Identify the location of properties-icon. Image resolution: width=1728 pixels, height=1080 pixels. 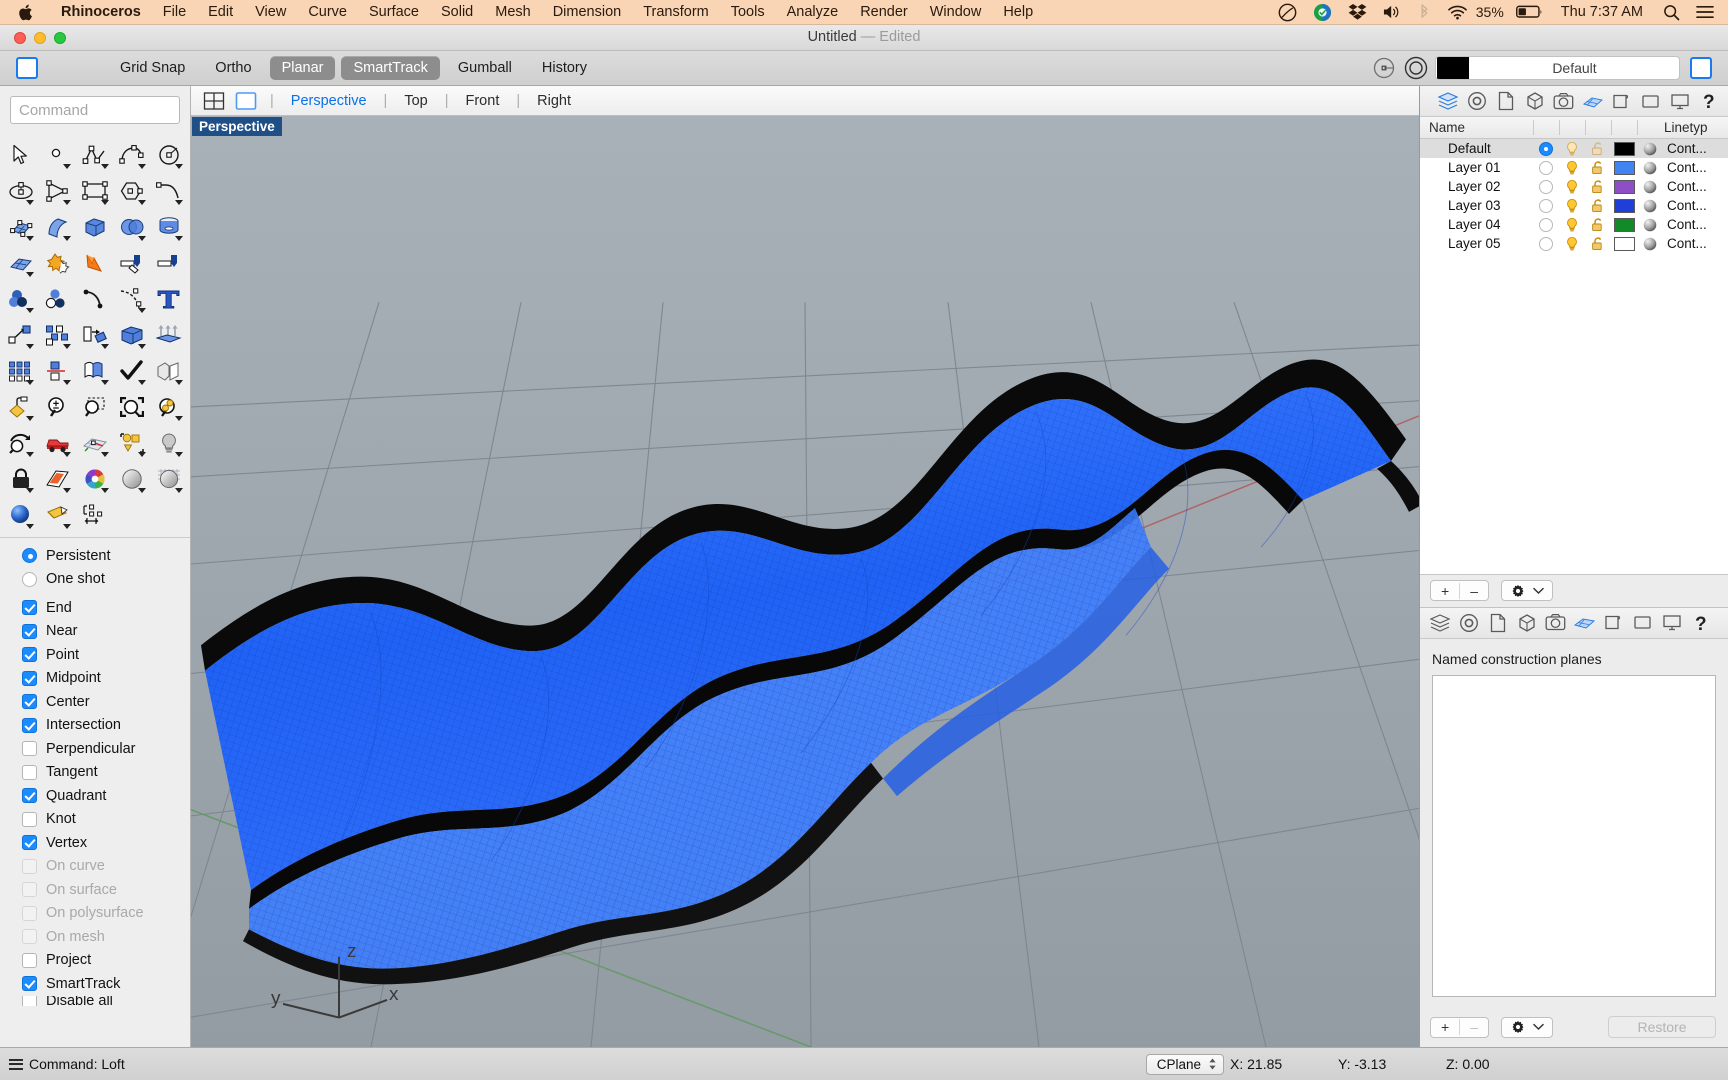
(1476, 101).